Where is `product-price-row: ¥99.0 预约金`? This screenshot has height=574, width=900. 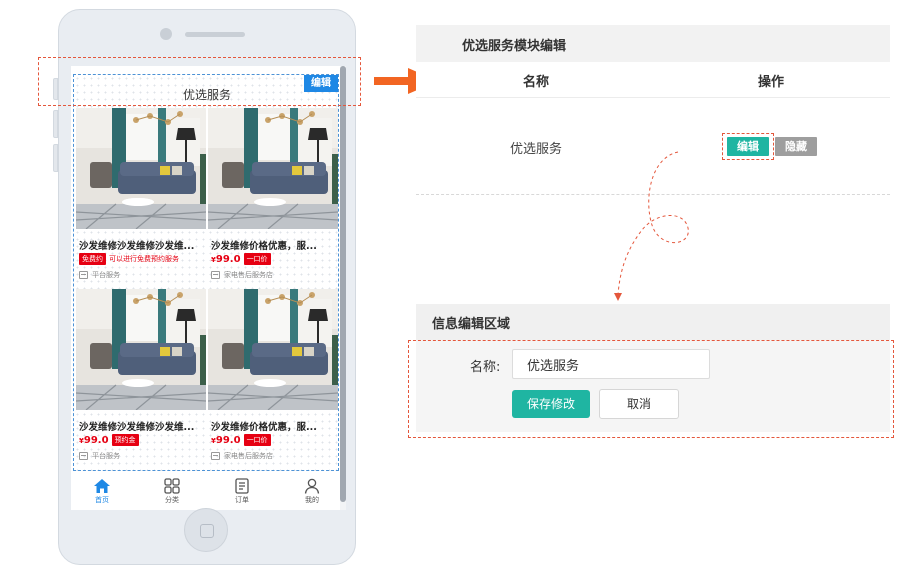 product-price-row: ¥99.0 预约金 is located at coordinates (110, 440).